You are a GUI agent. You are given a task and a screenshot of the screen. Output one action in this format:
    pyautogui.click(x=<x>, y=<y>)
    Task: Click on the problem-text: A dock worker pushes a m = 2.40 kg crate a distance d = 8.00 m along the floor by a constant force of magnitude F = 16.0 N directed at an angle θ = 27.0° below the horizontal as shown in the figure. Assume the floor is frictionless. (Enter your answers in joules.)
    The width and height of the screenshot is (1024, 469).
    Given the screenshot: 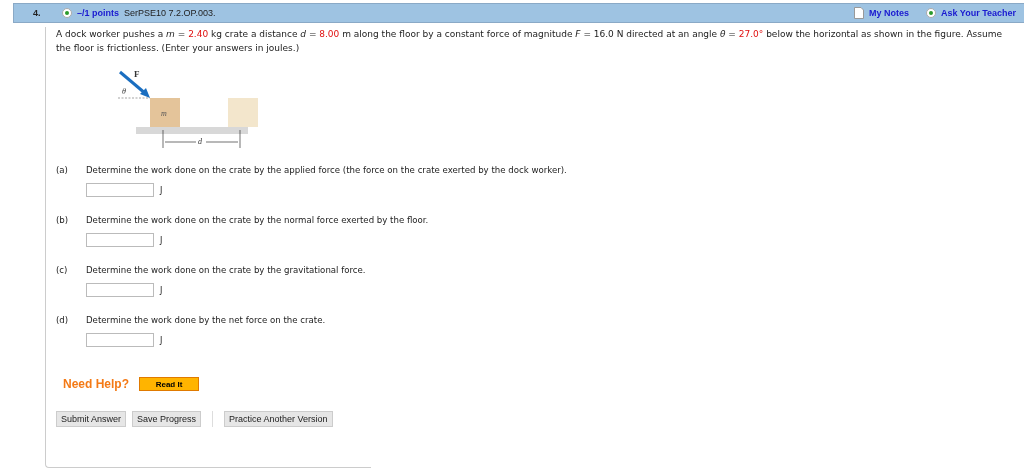 What is the action you would take?
    pyautogui.click(x=529, y=41)
    